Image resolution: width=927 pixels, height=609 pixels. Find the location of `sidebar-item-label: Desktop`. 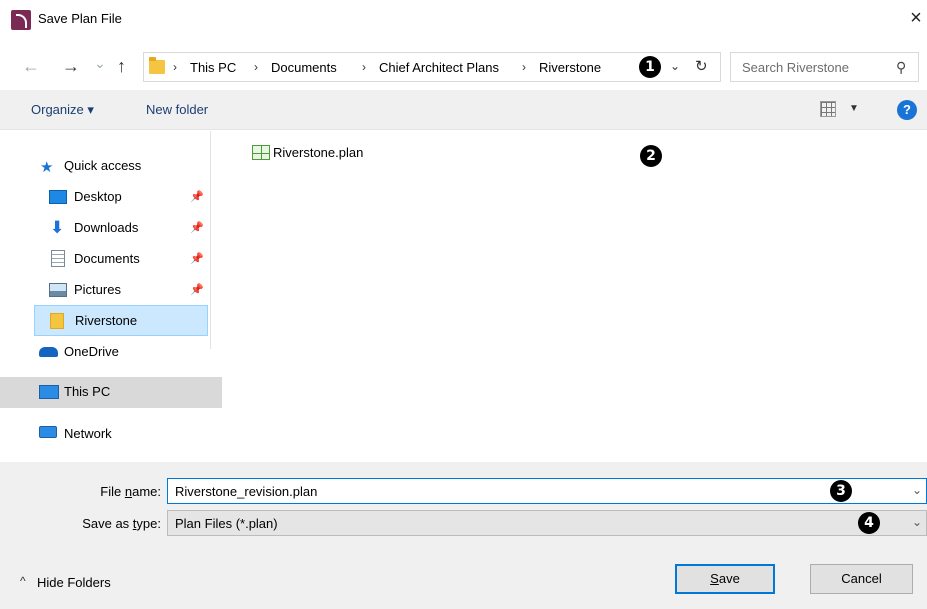

sidebar-item-label: Desktop is located at coordinates (98, 196).